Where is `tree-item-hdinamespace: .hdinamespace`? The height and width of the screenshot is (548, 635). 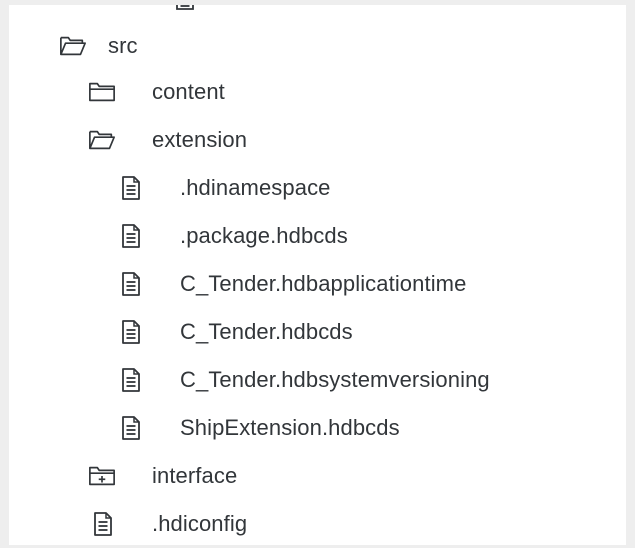
tree-item-hdinamespace: .hdinamespace is located at coordinates (317, 188).